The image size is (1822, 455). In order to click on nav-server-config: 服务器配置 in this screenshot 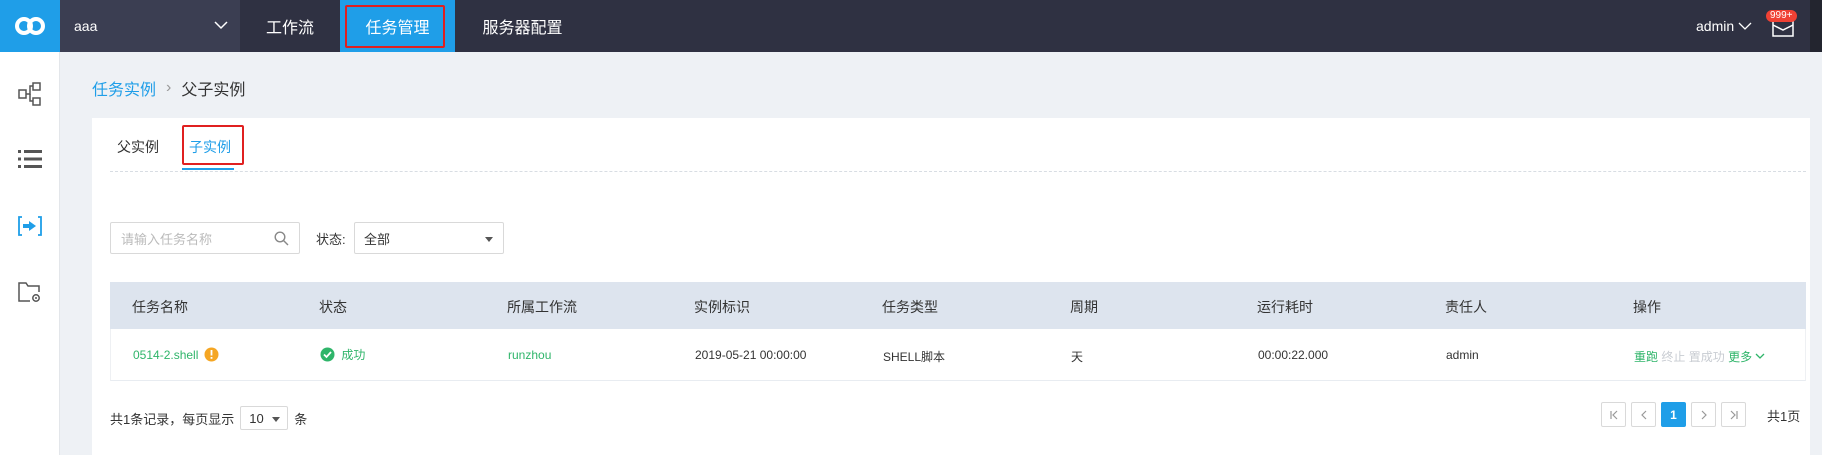, I will do `click(522, 26)`.